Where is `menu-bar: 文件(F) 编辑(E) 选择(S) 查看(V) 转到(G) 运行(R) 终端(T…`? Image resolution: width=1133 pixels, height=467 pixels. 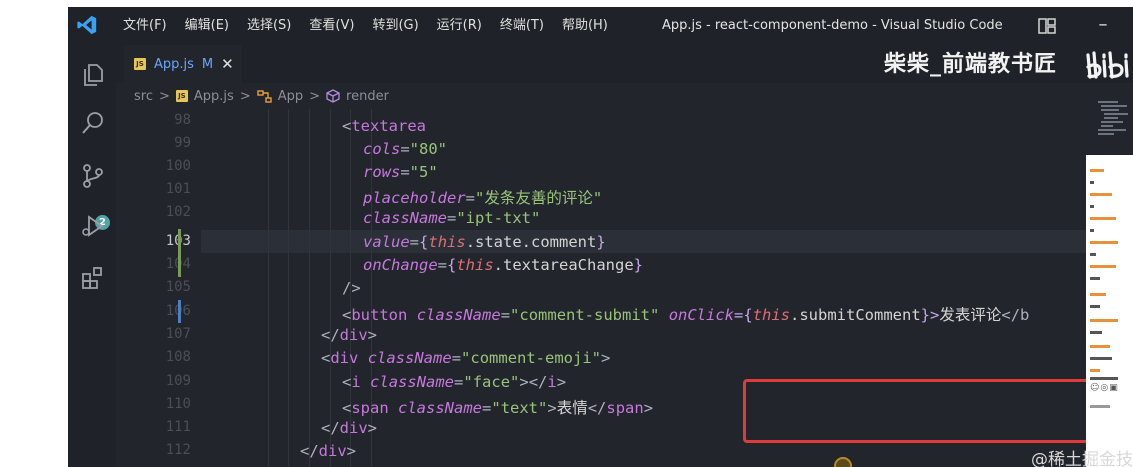
menu-bar: 文件(F) 编辑(E) 选择(S) 查看(V) 转到(G) 运行(R) 终端(T… is located at coordinates (365, 26).